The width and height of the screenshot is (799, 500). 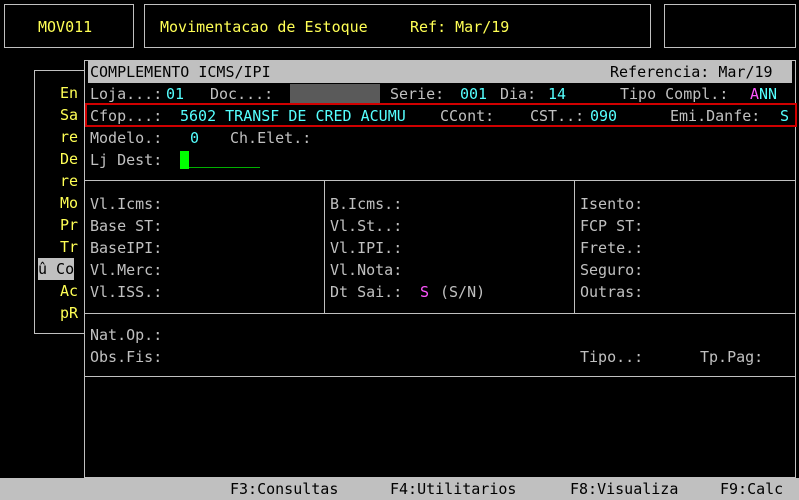 What do you see at coordinates (271, 138) in the screenshot?
I see `ch-elet-label: Ch.Elet.:` at bounding box center [271, 138].